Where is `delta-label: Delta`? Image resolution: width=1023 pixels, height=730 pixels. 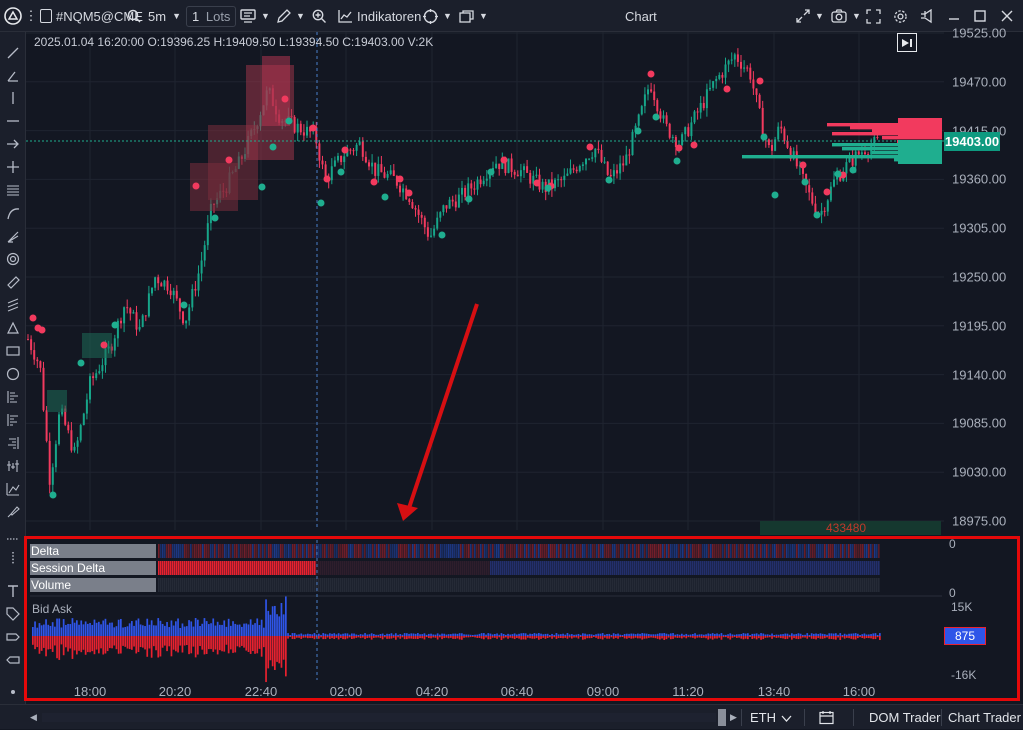 delta-label: Delta is located at coordinates (93, 551).